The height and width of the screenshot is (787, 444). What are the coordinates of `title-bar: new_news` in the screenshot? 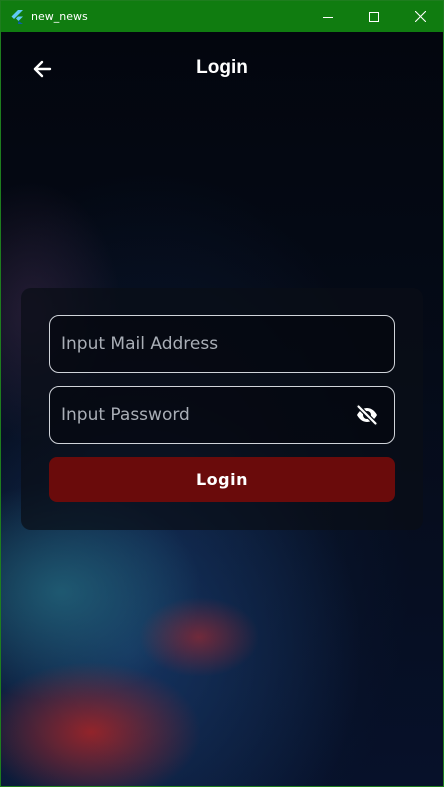 It's located at (222, 16).